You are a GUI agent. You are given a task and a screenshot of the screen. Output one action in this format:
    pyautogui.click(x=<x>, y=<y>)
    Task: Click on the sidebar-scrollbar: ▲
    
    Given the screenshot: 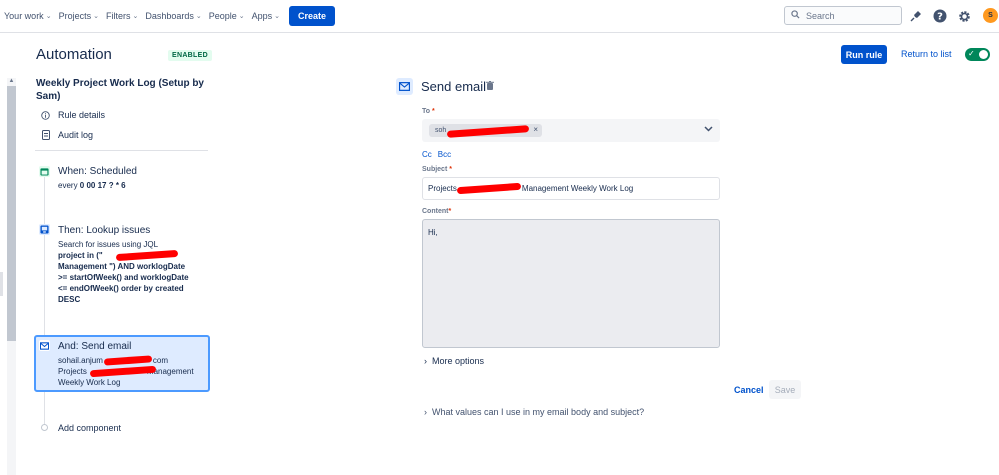 What is the action you would take?
    pyautogui.click(x=11, y=276)
    